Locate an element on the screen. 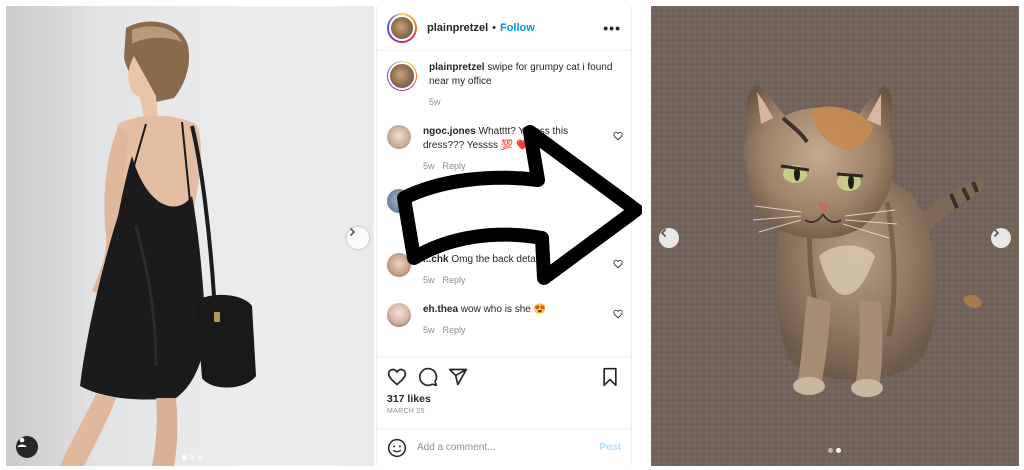 The width and height of the screenshot is (1024, 470). more-options-button: ••• is located at coordinates (612, 28).